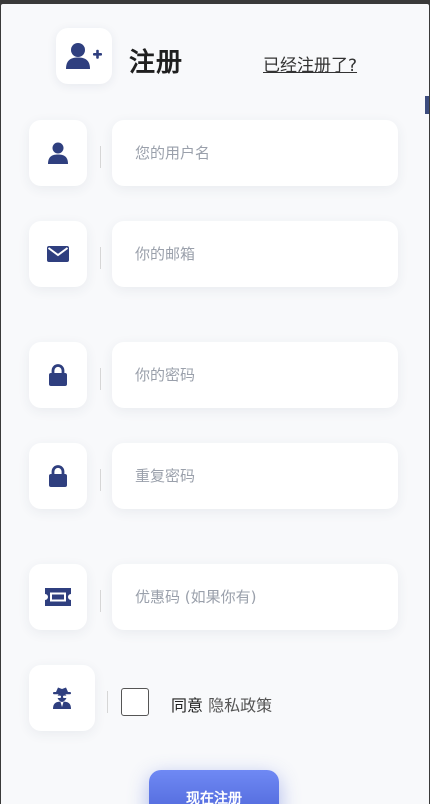 Image resolution: width=430 pixels, height=804 pixels. I want to click on user-icon, so click(58, 153).